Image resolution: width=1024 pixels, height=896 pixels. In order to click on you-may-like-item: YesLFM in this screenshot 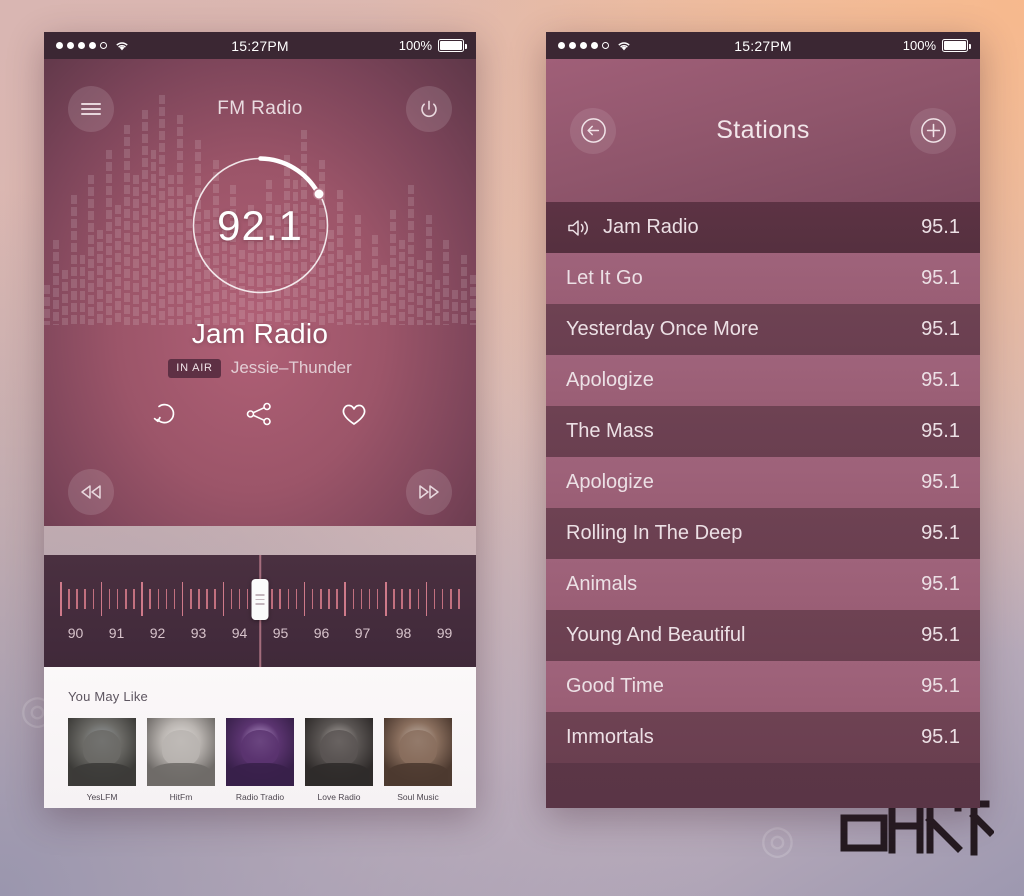, I will do `click(102, 760)`.